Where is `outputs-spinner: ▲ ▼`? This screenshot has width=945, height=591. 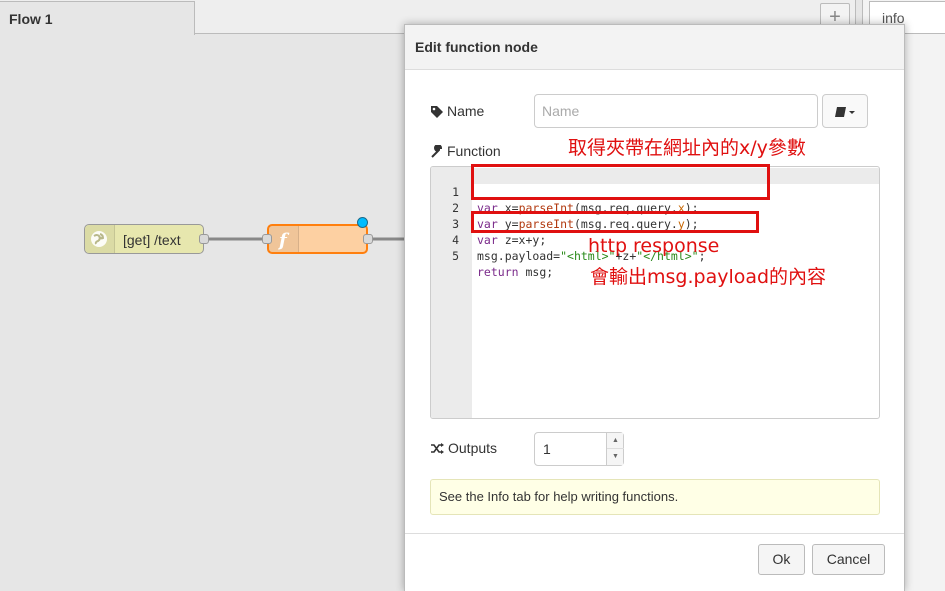
outputs-spinner: ▲ ▼ is located at coordinates (615, 449).